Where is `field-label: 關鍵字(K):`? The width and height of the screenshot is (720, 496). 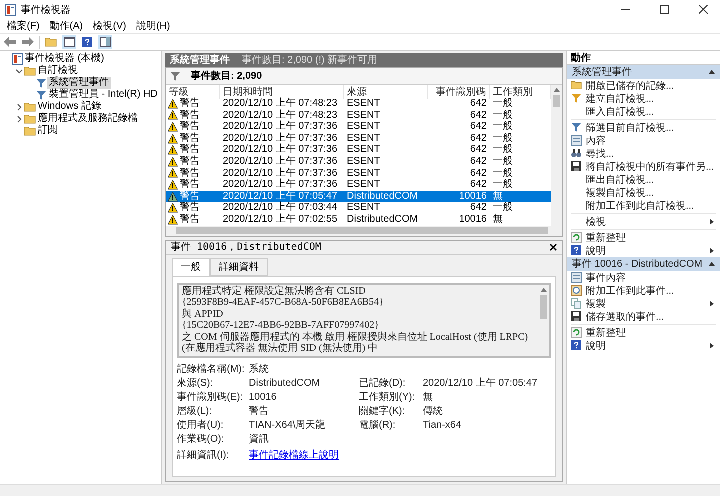 field-label: 關鍵字(K): is located at coordinates (382, 412).